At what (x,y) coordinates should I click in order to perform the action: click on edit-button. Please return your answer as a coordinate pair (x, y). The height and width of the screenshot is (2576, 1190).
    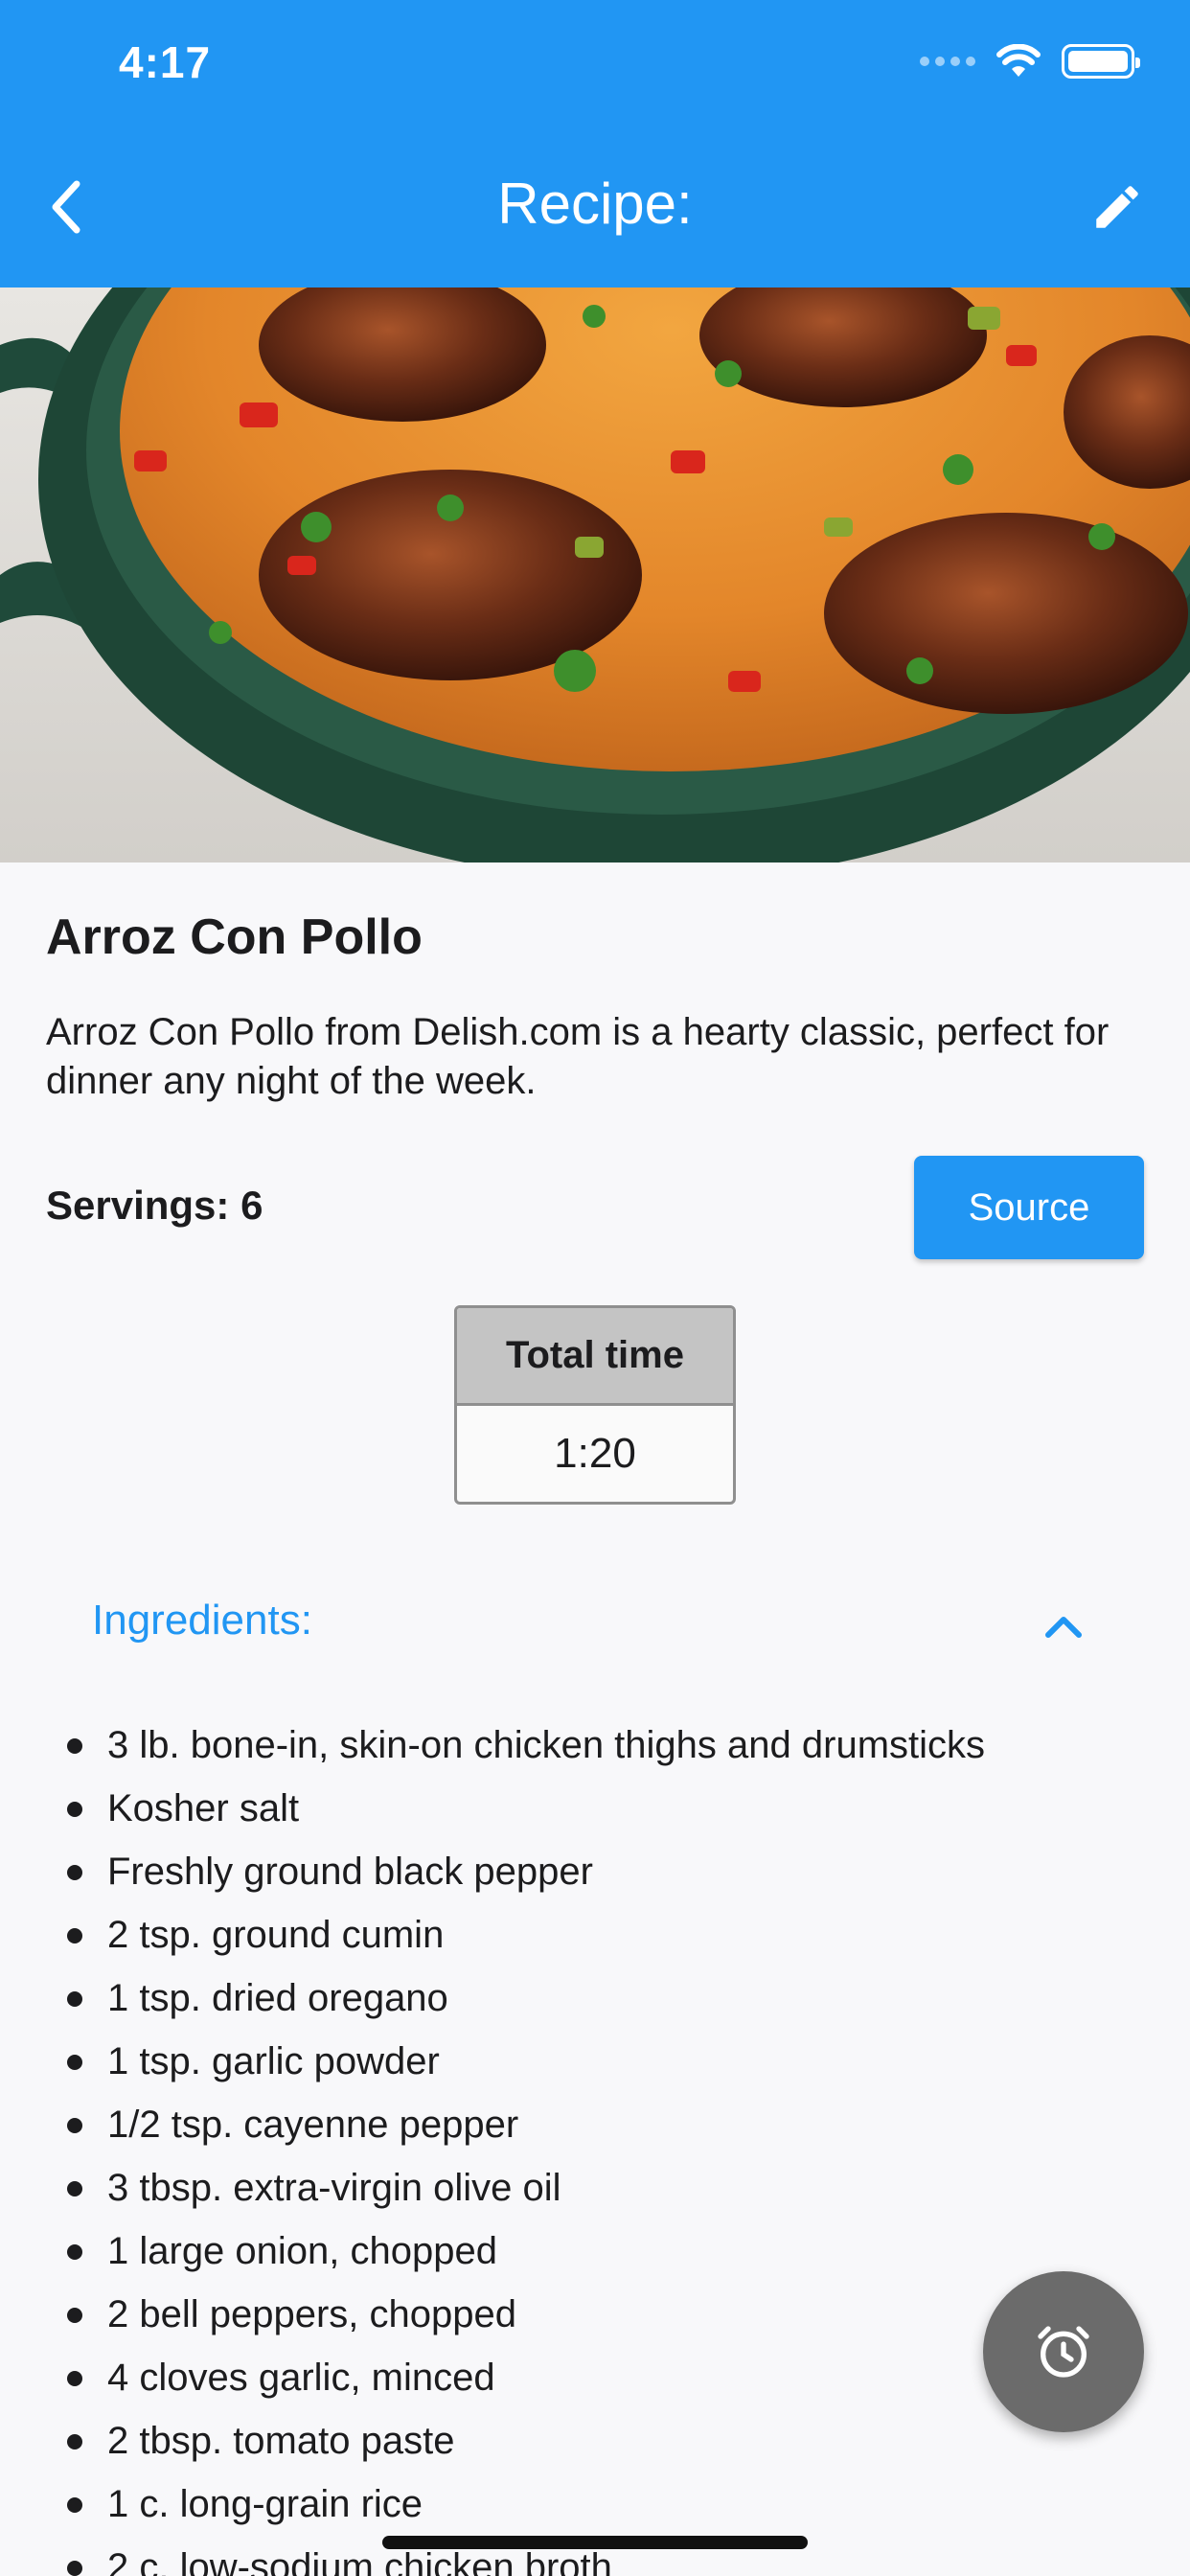
    Looking at the image, I should click on (1118, 207).